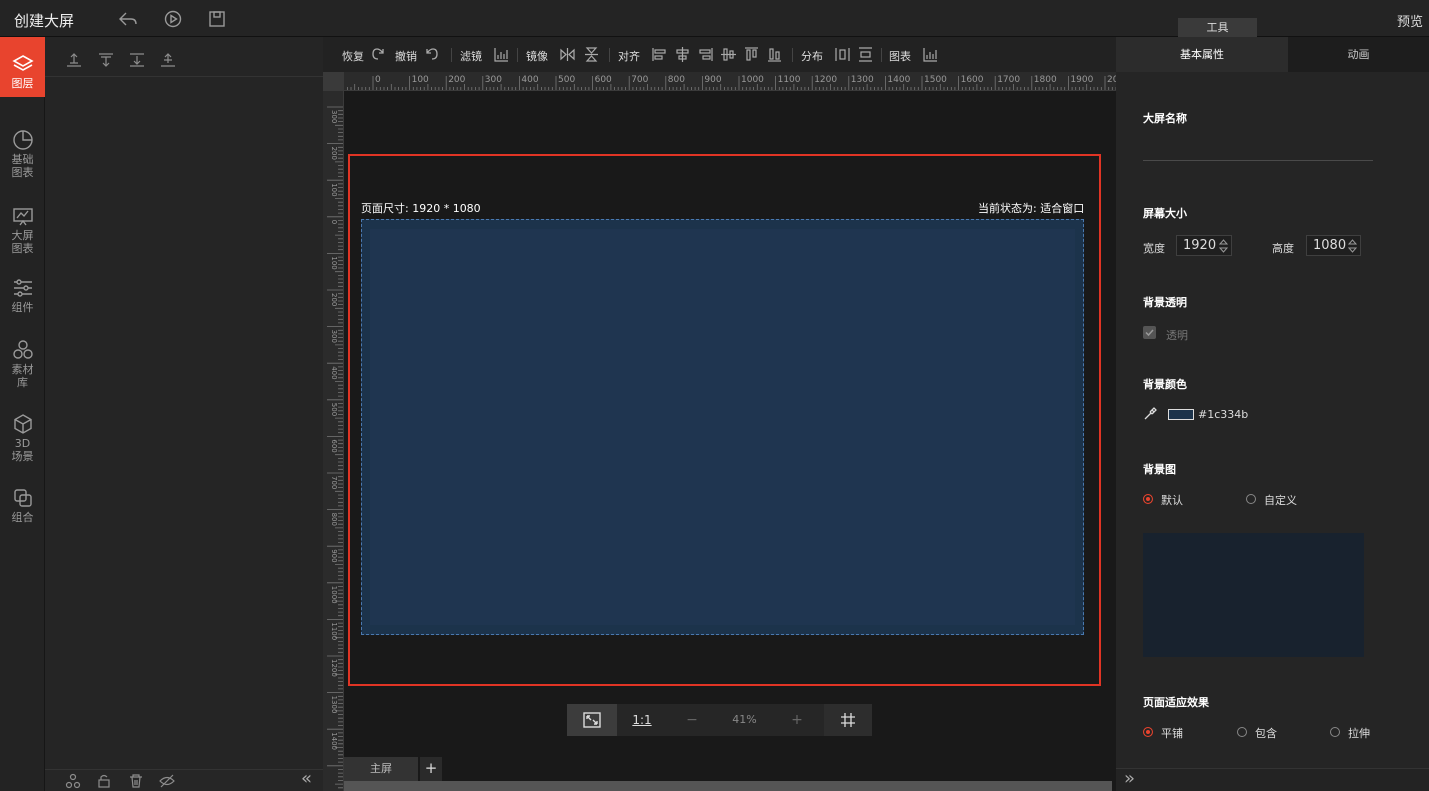  What do you see at coordinates (1251, 499) in the screenshot?
I see `bg-image-custom-radio` at bounding box center [1251, 499].